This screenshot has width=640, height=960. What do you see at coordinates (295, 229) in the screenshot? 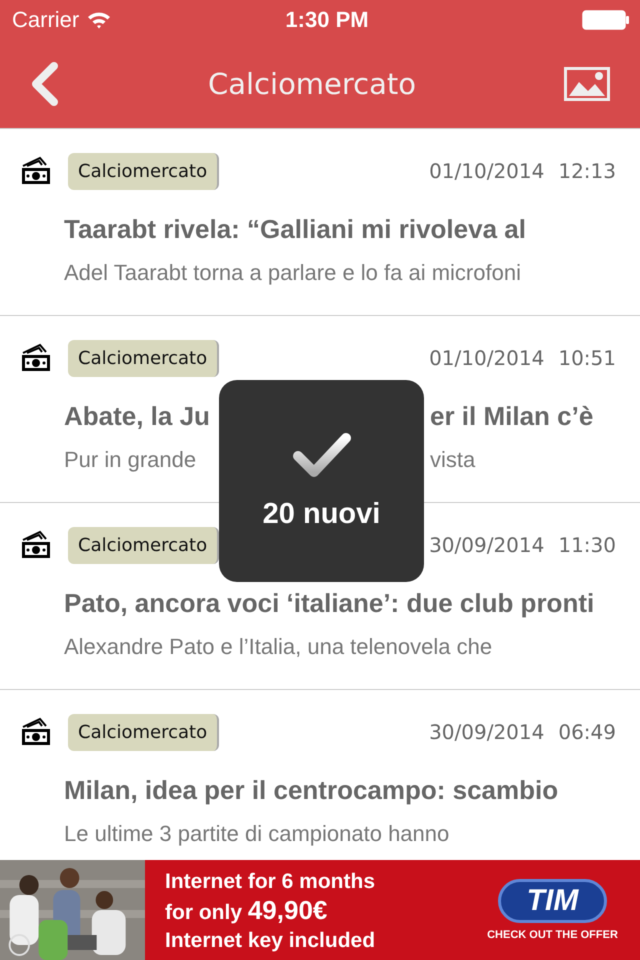
I see `article-title: Taarabt rivela: “Galliani mi rivoleva al` at bounding box center [295, 229].